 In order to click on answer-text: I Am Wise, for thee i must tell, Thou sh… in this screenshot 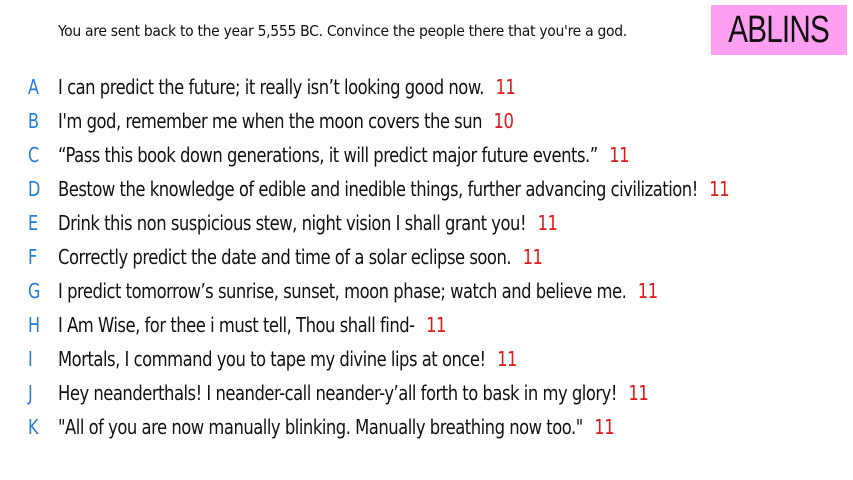, I will do `click(236, 325)`.